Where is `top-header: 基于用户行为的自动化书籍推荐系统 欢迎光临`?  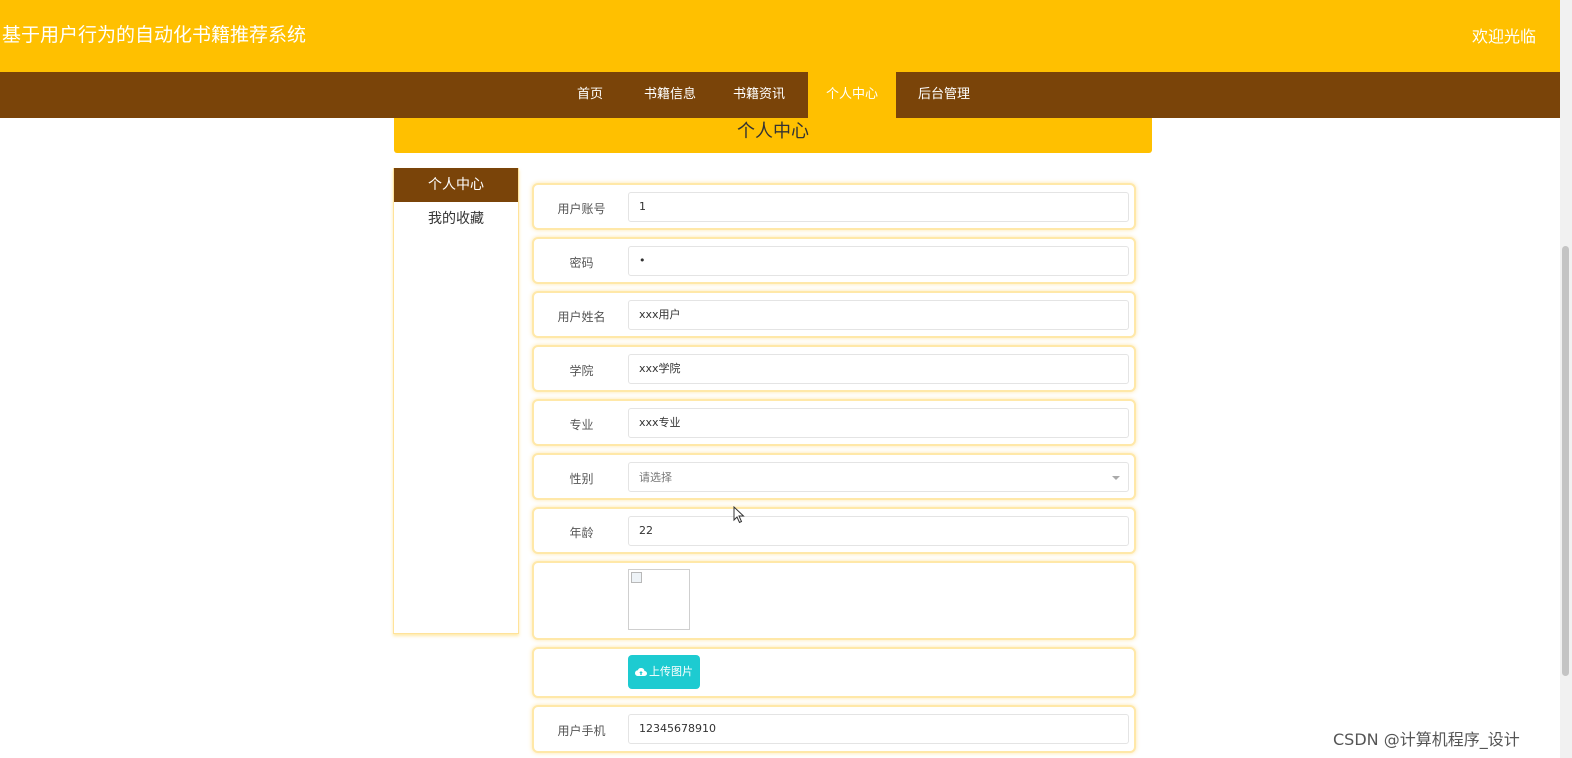 top-header: 基于用户行为的自动化书籍推荐系统 欢迎光临 is located at coordinates (780, 36).